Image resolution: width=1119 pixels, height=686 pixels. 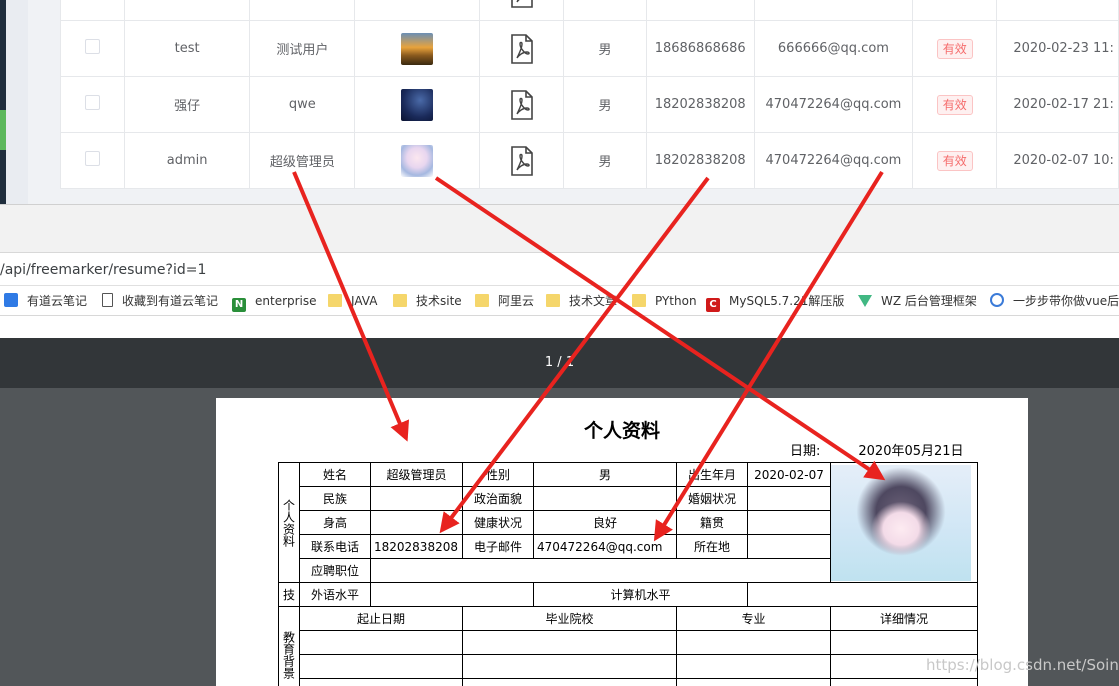 What do you see at coordinates (1057, 160) in the screenshot?
I see `created-date-cell: 2020-02-07 10:` at bounding box center [1057, 160].